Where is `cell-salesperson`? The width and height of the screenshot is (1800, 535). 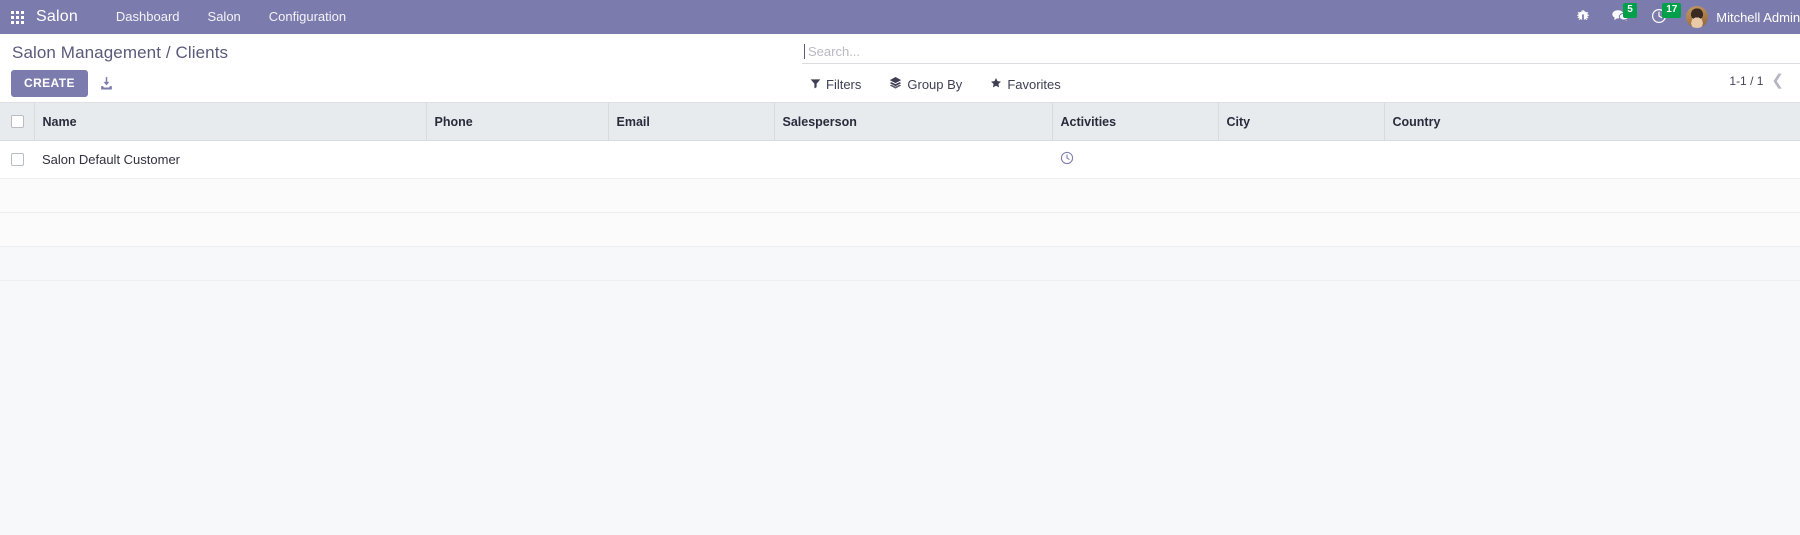 cell-salesperson is located at coordinates (913, 159).